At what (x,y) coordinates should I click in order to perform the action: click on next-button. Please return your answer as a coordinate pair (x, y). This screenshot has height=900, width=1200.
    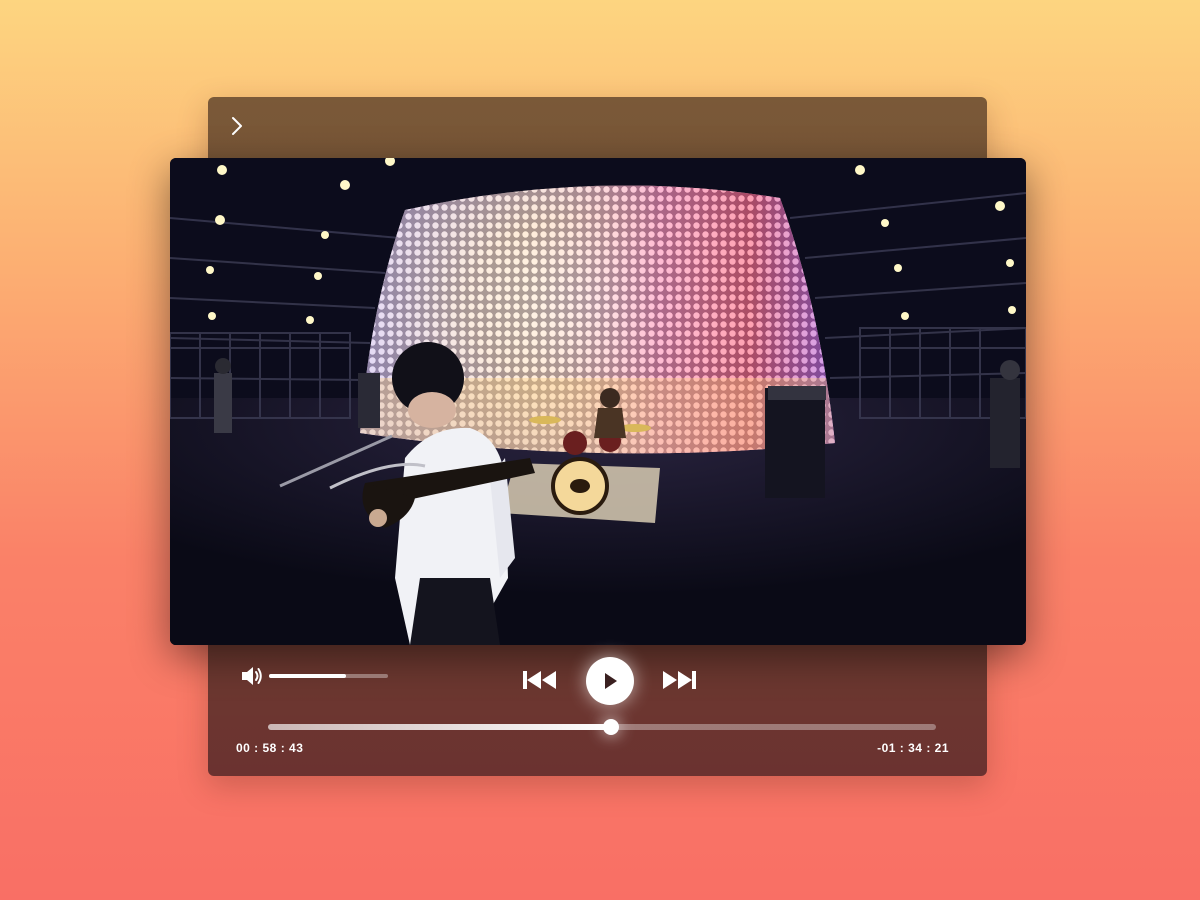
    Looking at the image, I should click on (679, 680).